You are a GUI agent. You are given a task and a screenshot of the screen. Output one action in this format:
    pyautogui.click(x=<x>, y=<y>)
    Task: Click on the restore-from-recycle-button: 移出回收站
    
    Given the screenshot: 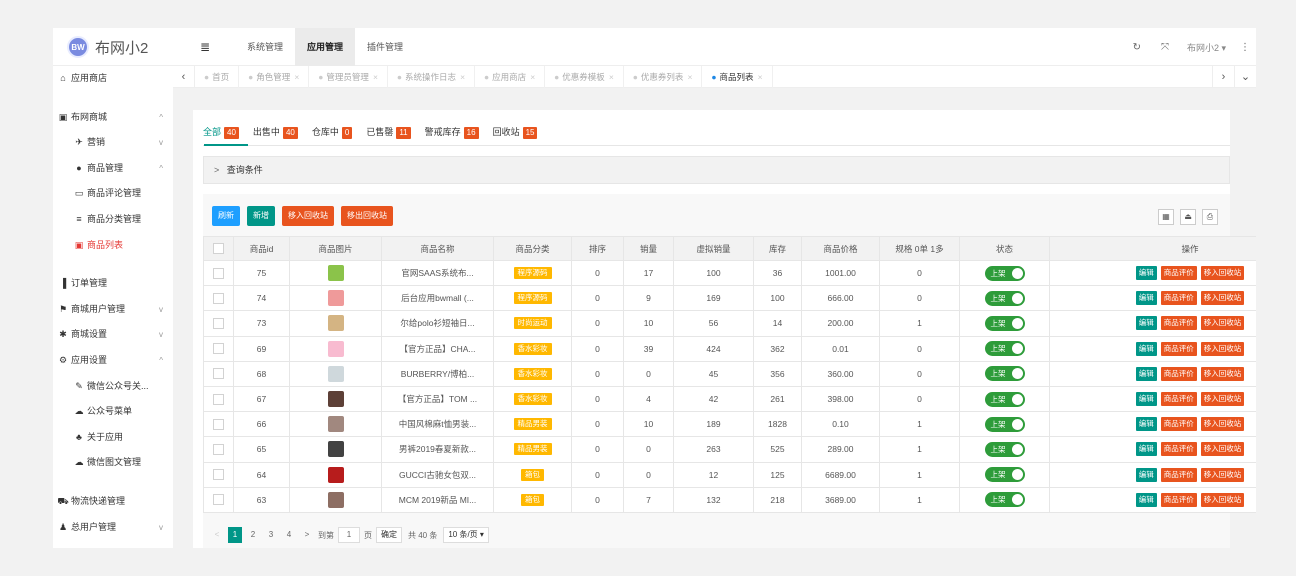 What is the action you would take?
    pyautogui.click(x=367, y=216)
    